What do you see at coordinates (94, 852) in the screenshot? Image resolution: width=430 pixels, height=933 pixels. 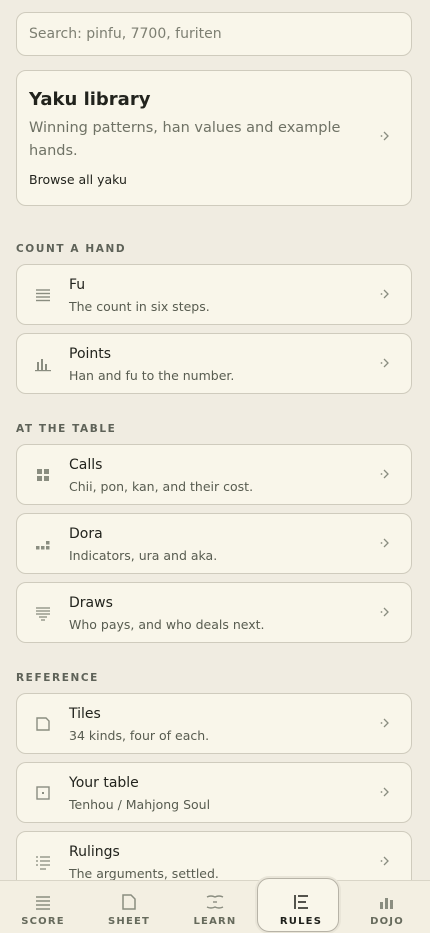 I see `item-title: Rulings` at bounding box center [94, 852].